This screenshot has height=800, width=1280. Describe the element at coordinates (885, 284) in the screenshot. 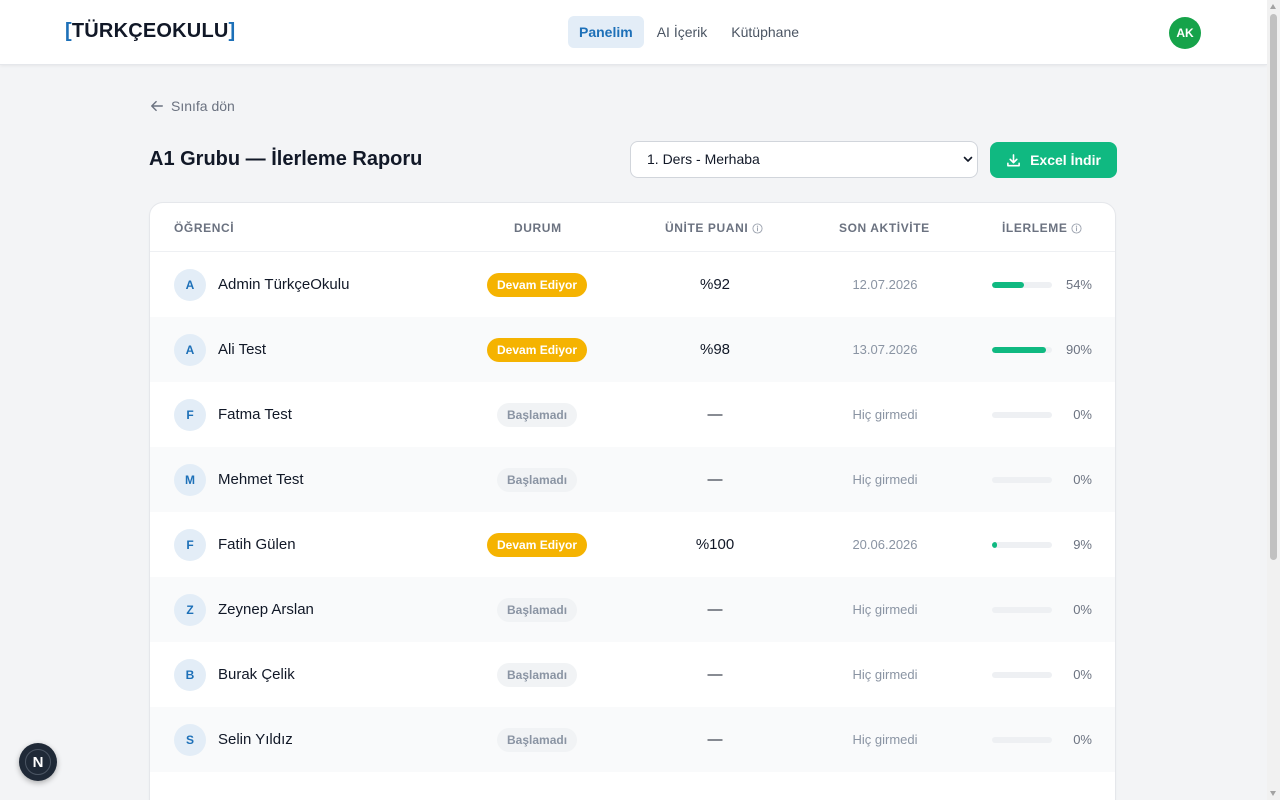

I see `last-activity: 12.07.2026` at that location.